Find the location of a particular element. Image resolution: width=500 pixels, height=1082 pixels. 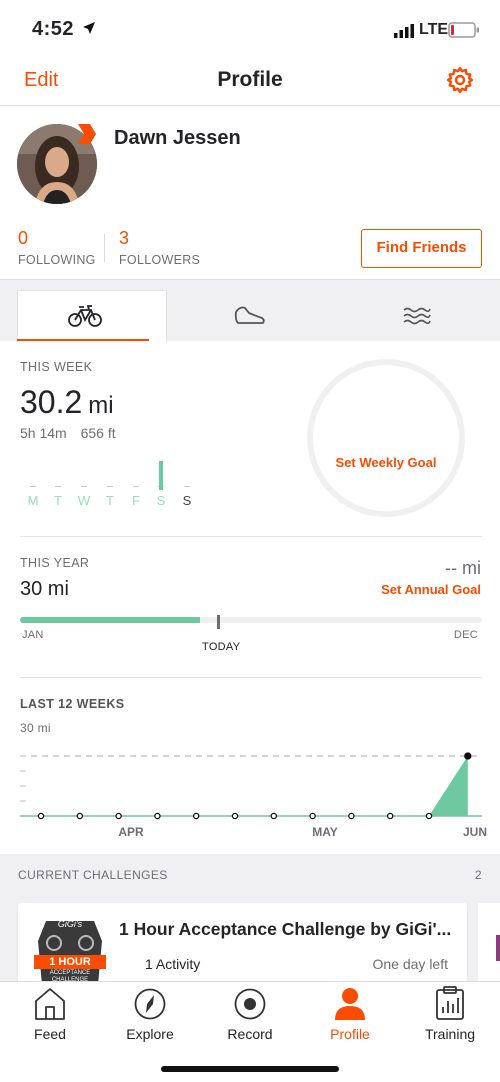

nav-bar: Profile Edit is located at coordinates (250, 82).